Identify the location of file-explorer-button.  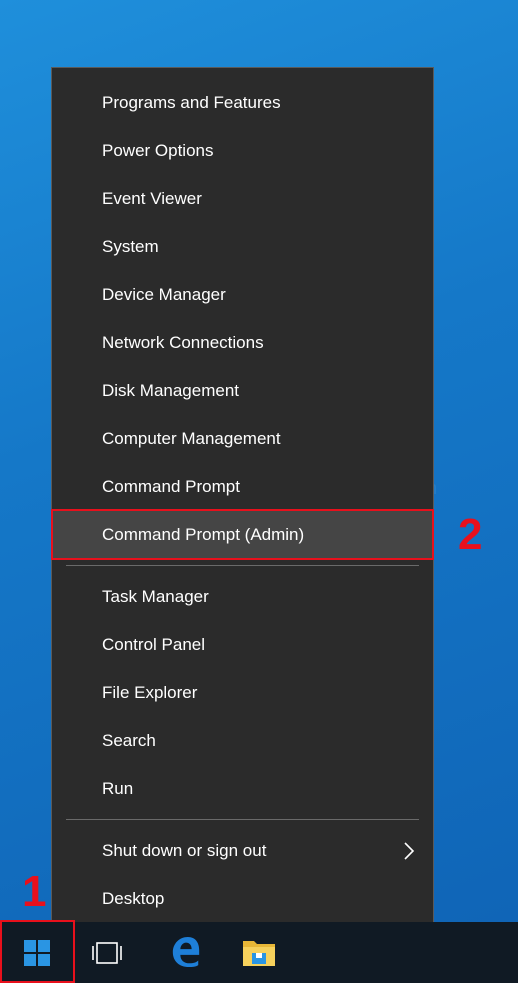
(259, 952).